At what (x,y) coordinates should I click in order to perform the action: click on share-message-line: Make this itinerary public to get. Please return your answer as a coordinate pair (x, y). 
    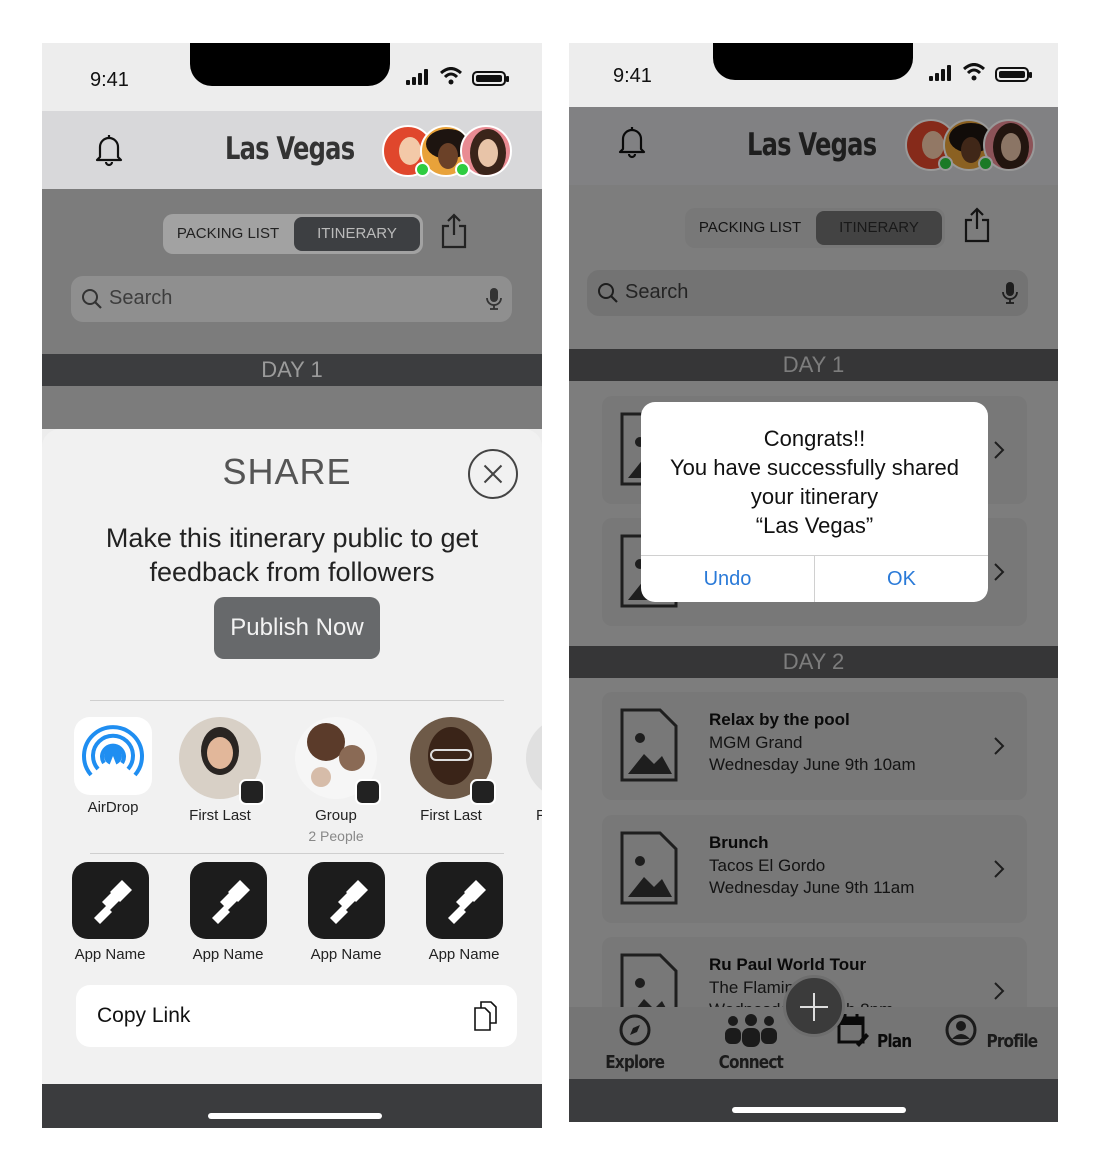
    Looking at the image, I should click on (292, 538).